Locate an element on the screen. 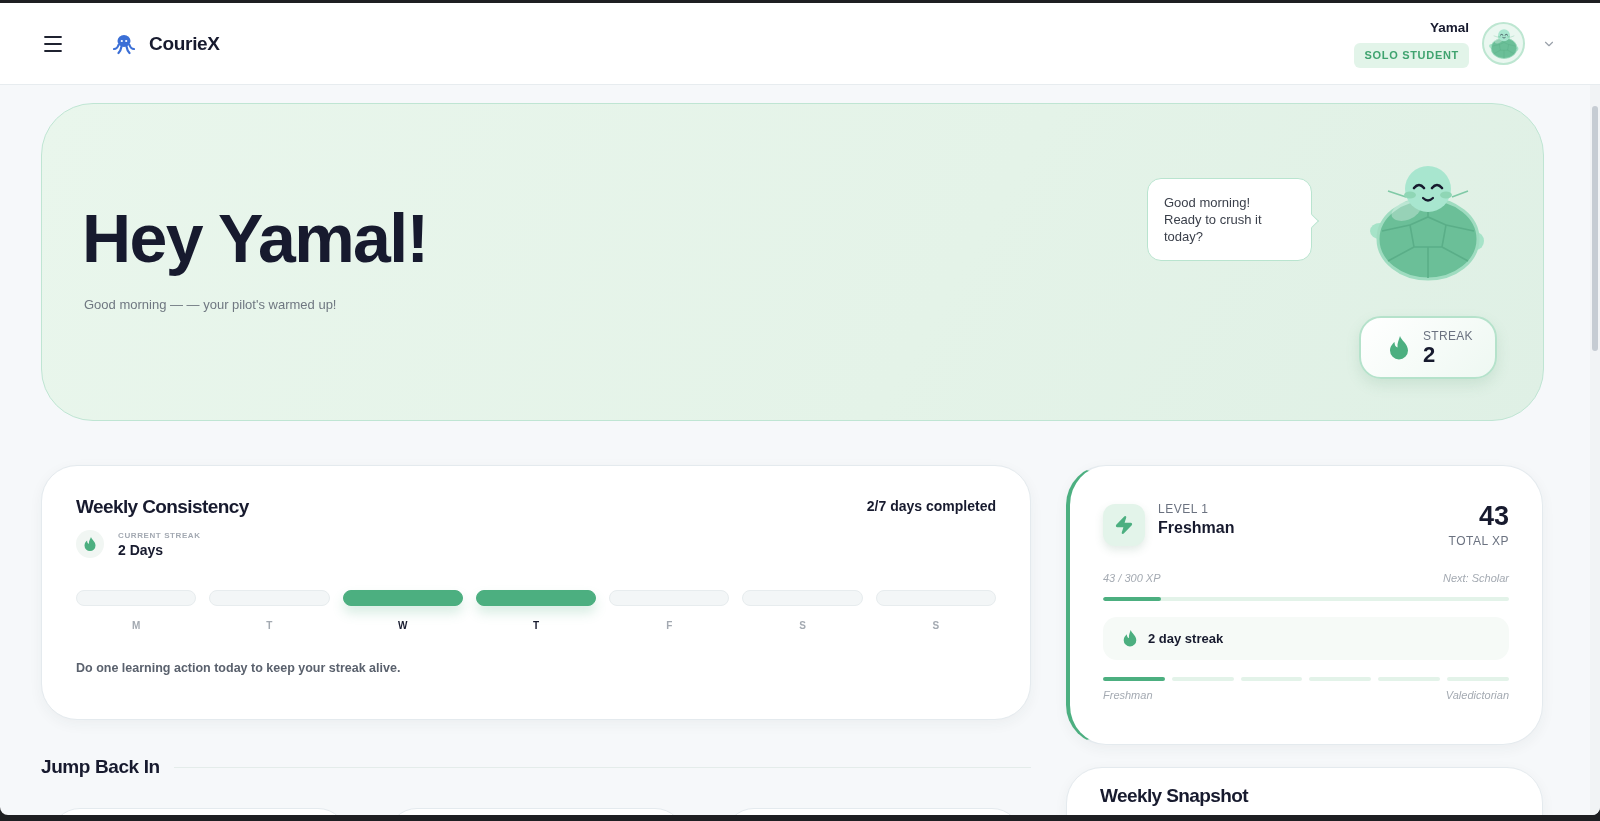 This screenshot has height=821, width=1600. day-label: W is located at coordinates (402, 625).